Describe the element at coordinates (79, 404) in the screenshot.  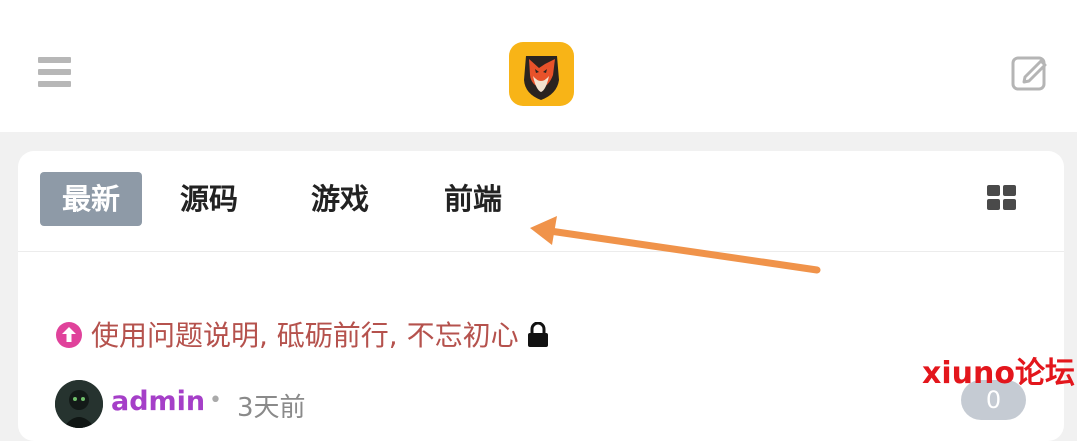
I see `avatar` at that location.